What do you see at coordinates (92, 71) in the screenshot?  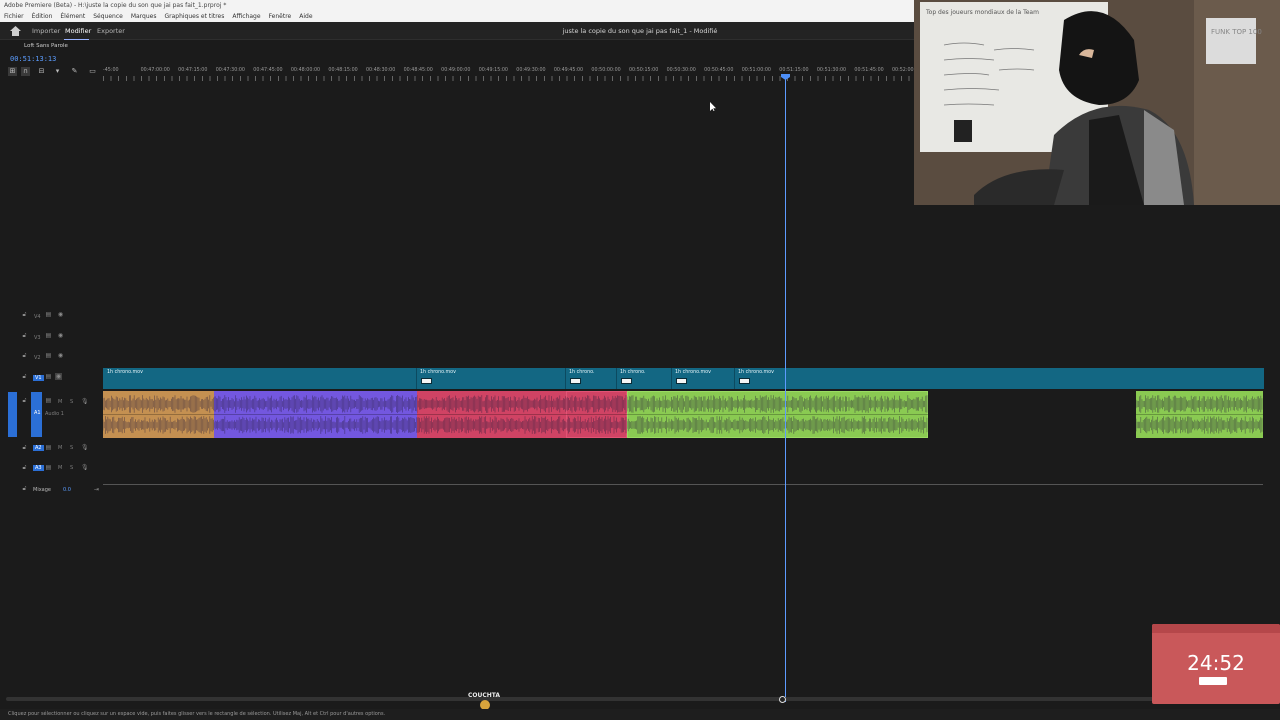 I see `captions-icon: ▭` at bounding box center [92, 71].